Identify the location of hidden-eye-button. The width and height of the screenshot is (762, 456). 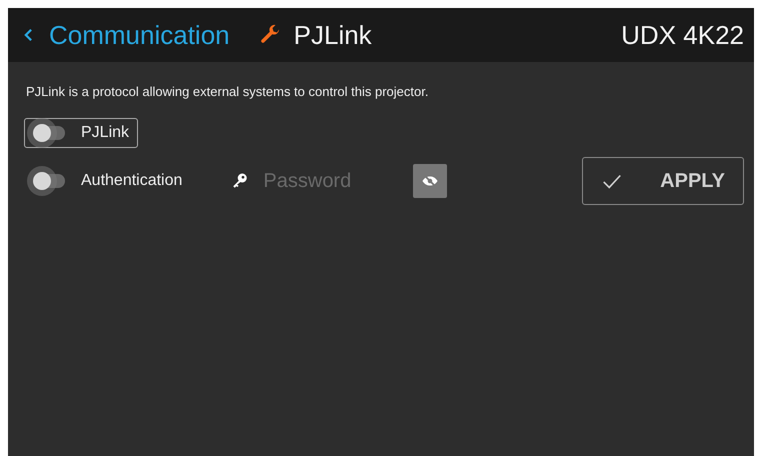
(430, 181).